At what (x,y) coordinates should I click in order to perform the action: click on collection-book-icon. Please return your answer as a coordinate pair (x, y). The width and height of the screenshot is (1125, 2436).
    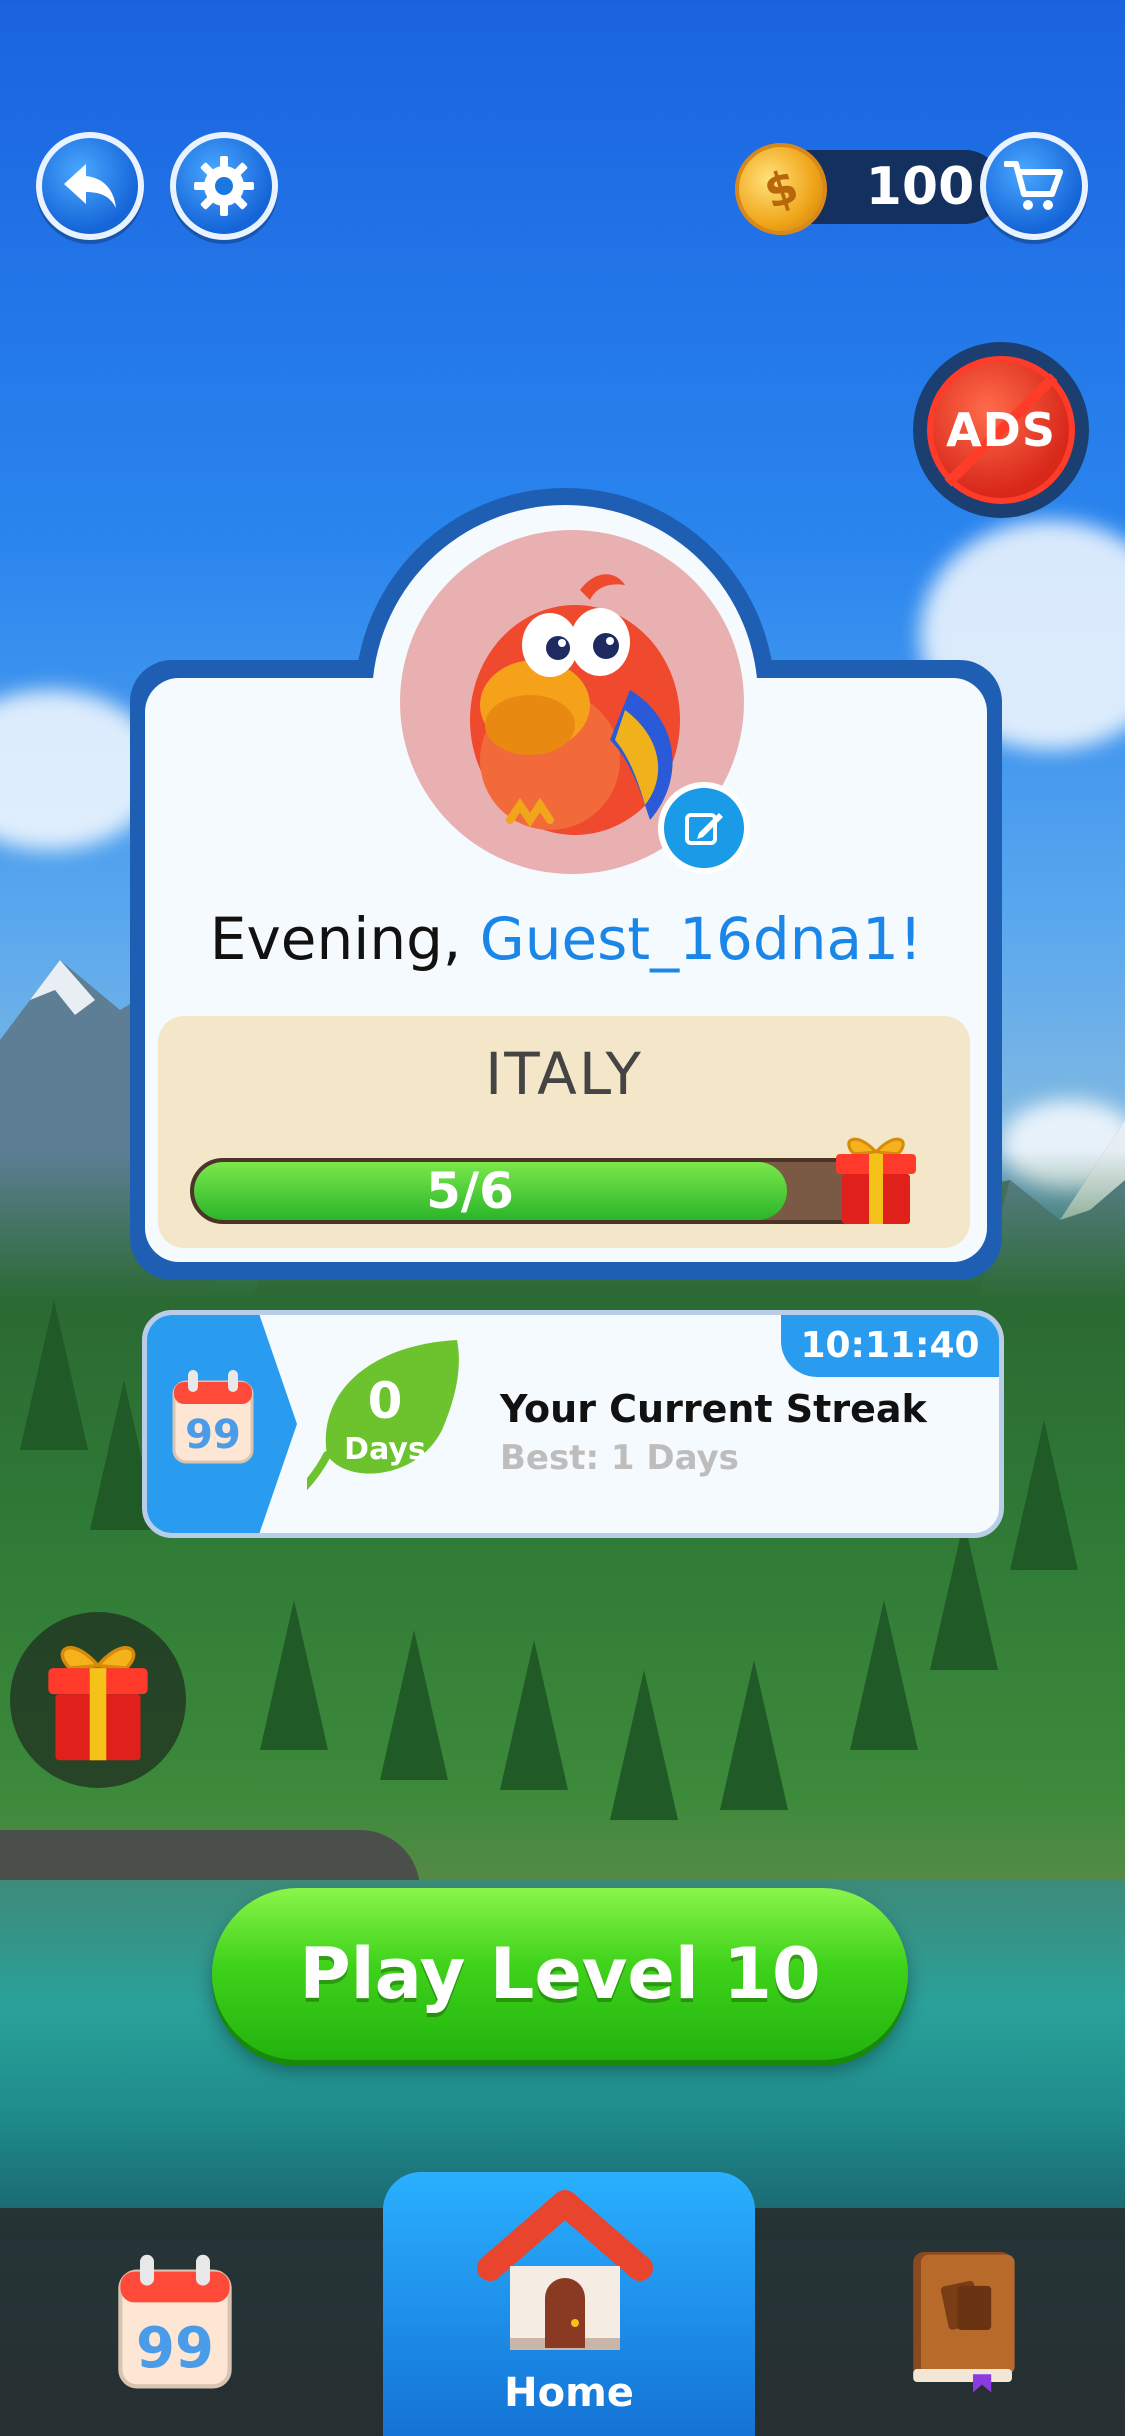
    Looking at the image, I should click on (964, 2322).